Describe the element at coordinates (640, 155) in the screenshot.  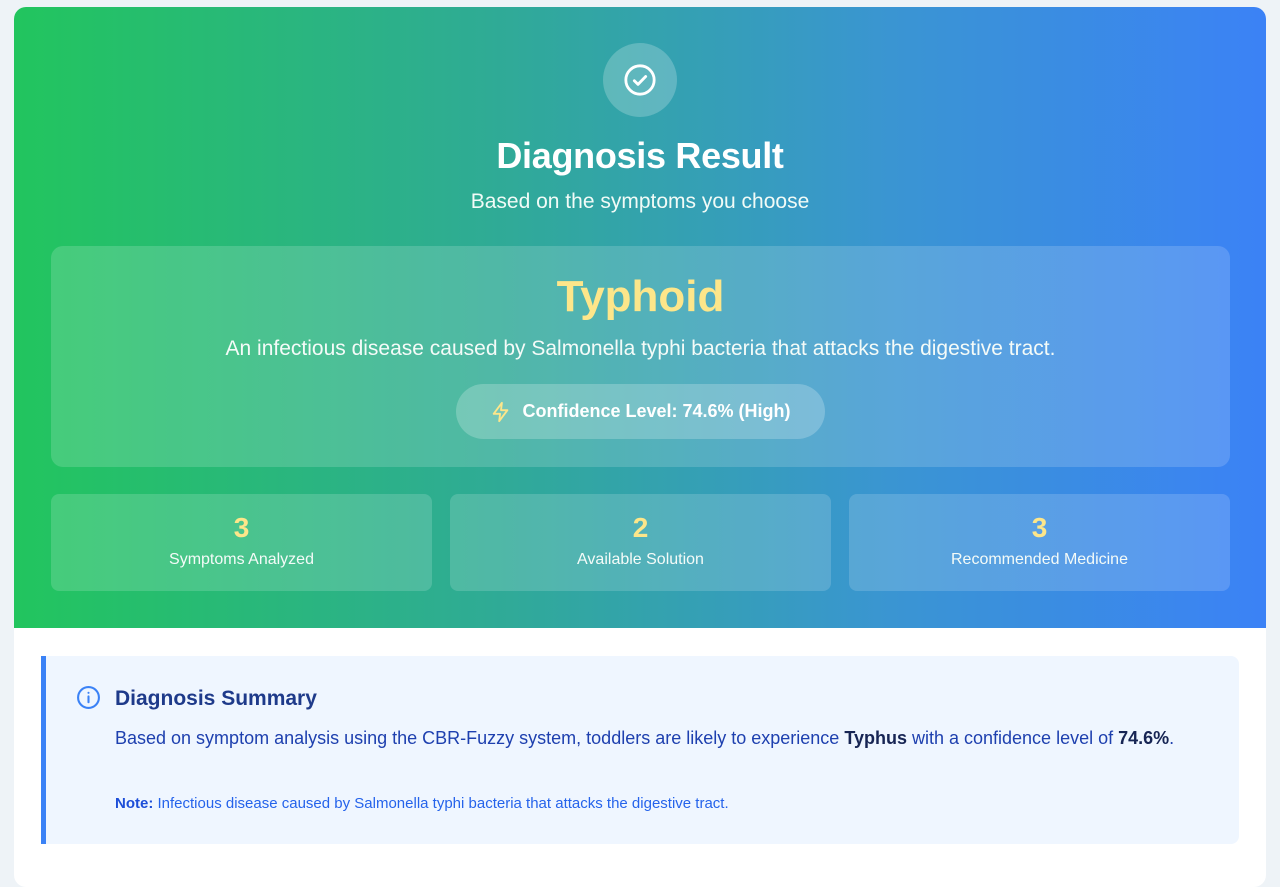
I see `page-title: Diagnosis Result` at that location.